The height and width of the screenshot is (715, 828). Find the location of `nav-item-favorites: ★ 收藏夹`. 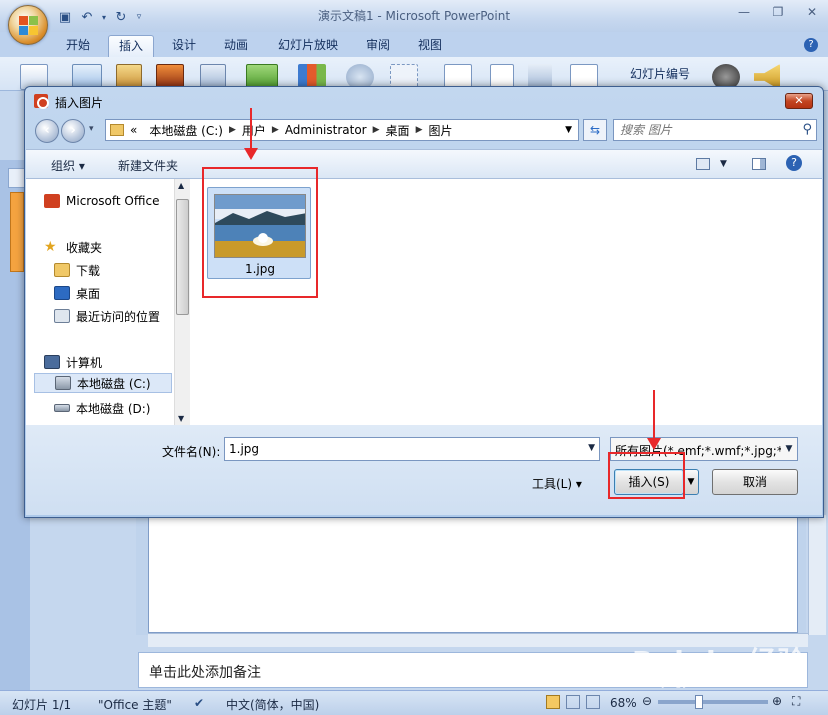

nav-item-favorites: ★ 收藏夹 is located at coordinates (73, 247).